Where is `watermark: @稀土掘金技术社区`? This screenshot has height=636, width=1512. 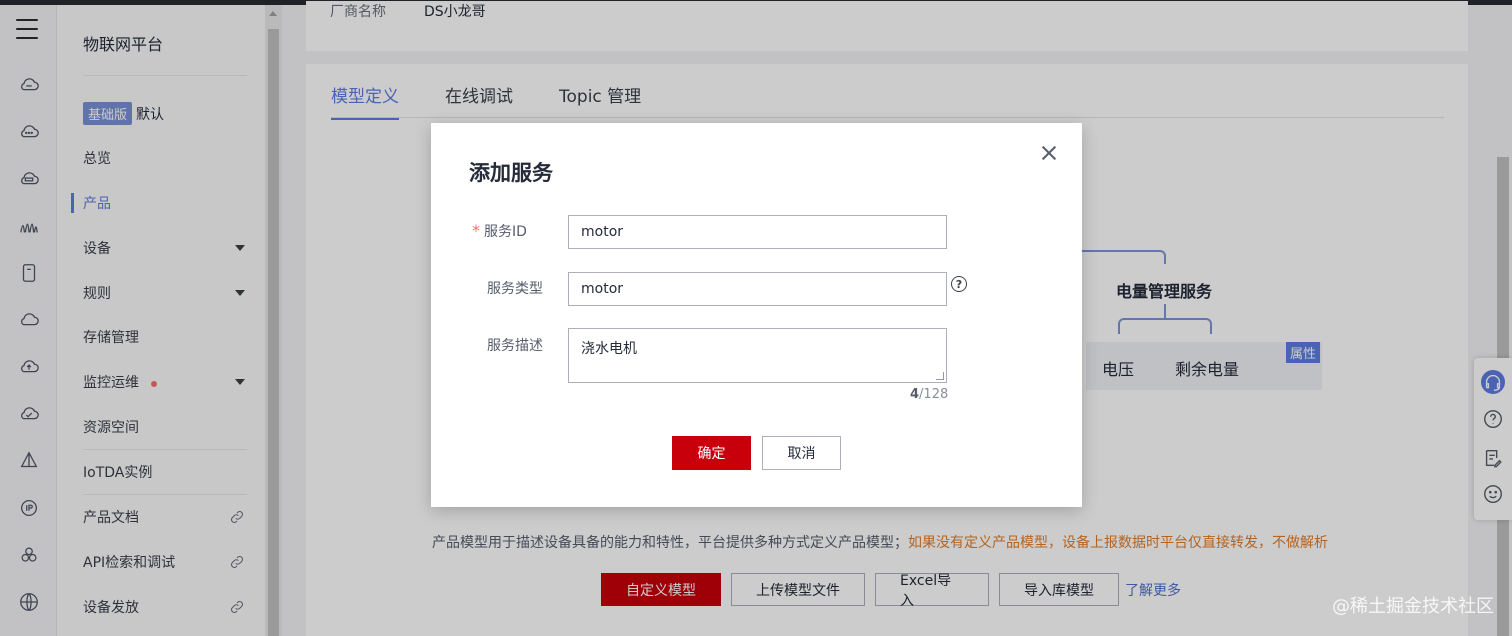 watermark: @稀土掘金技术社区 is located at coordinates (1413, 606).